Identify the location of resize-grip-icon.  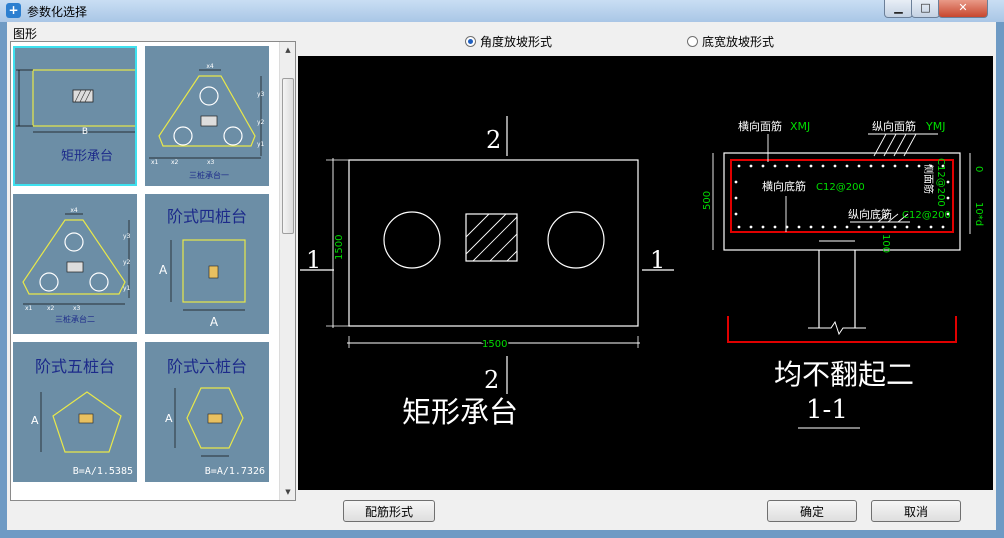
(991, 525).